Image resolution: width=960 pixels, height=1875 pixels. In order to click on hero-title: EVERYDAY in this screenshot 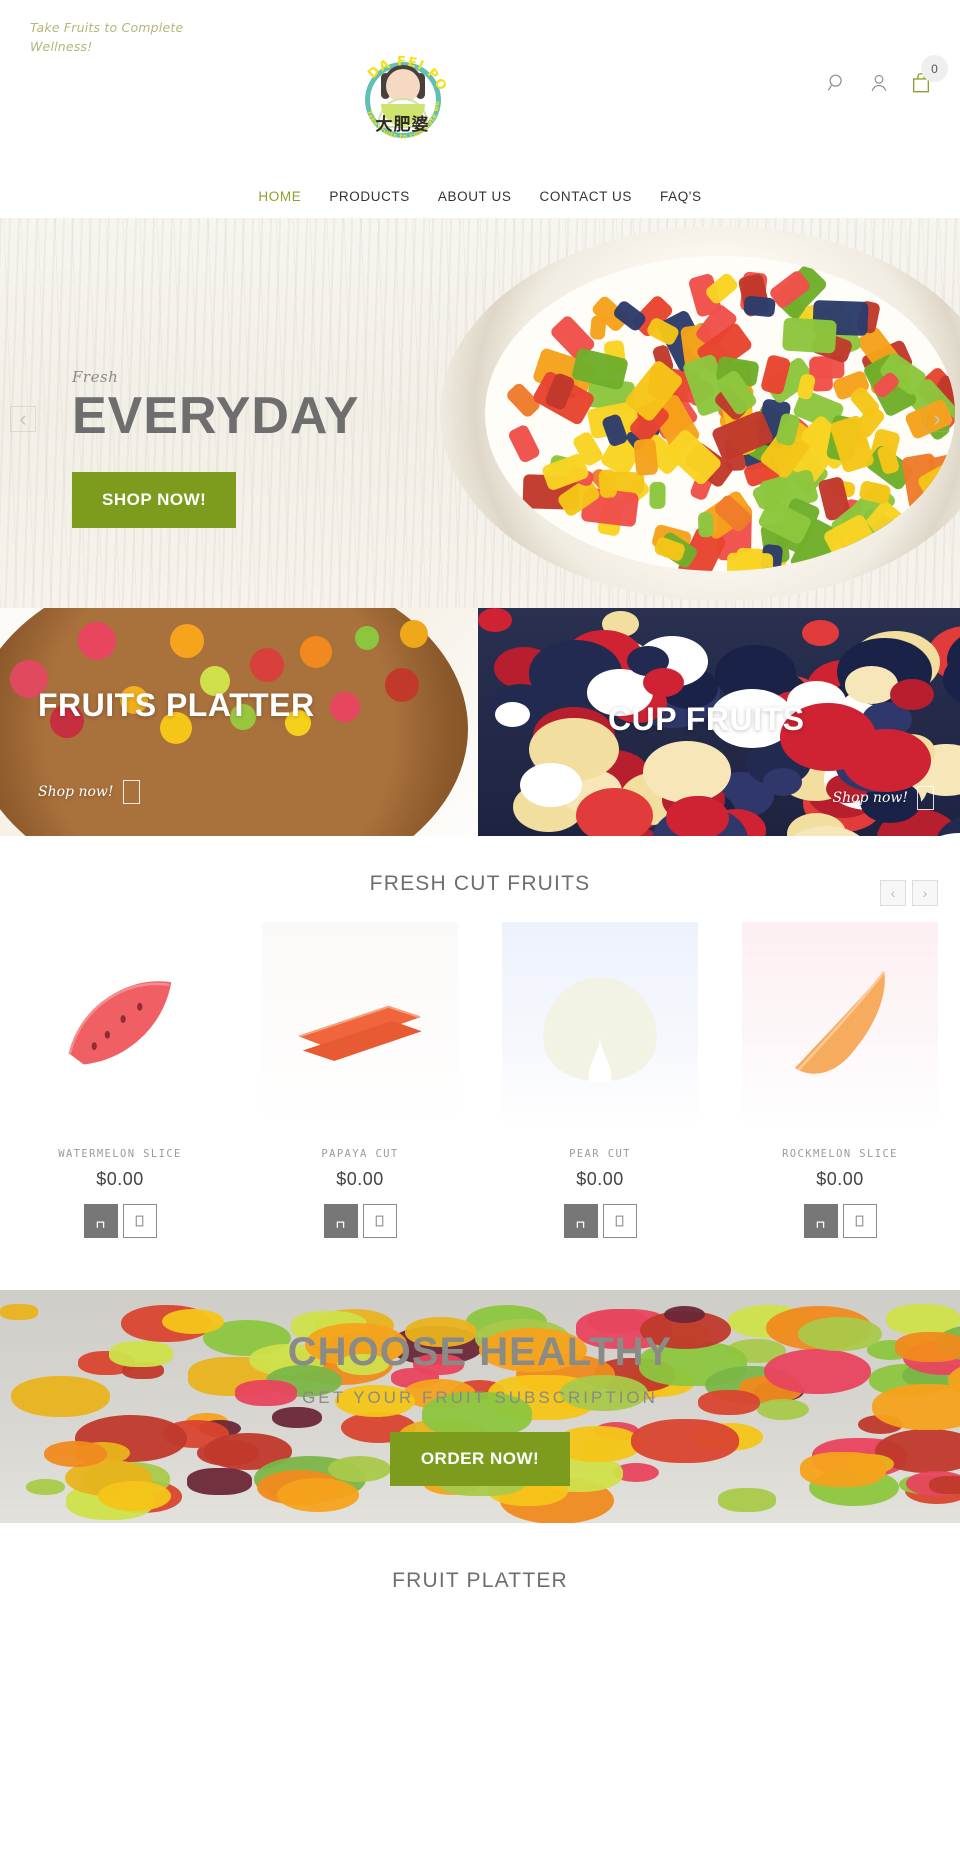, I will do `click(216, 416)`.